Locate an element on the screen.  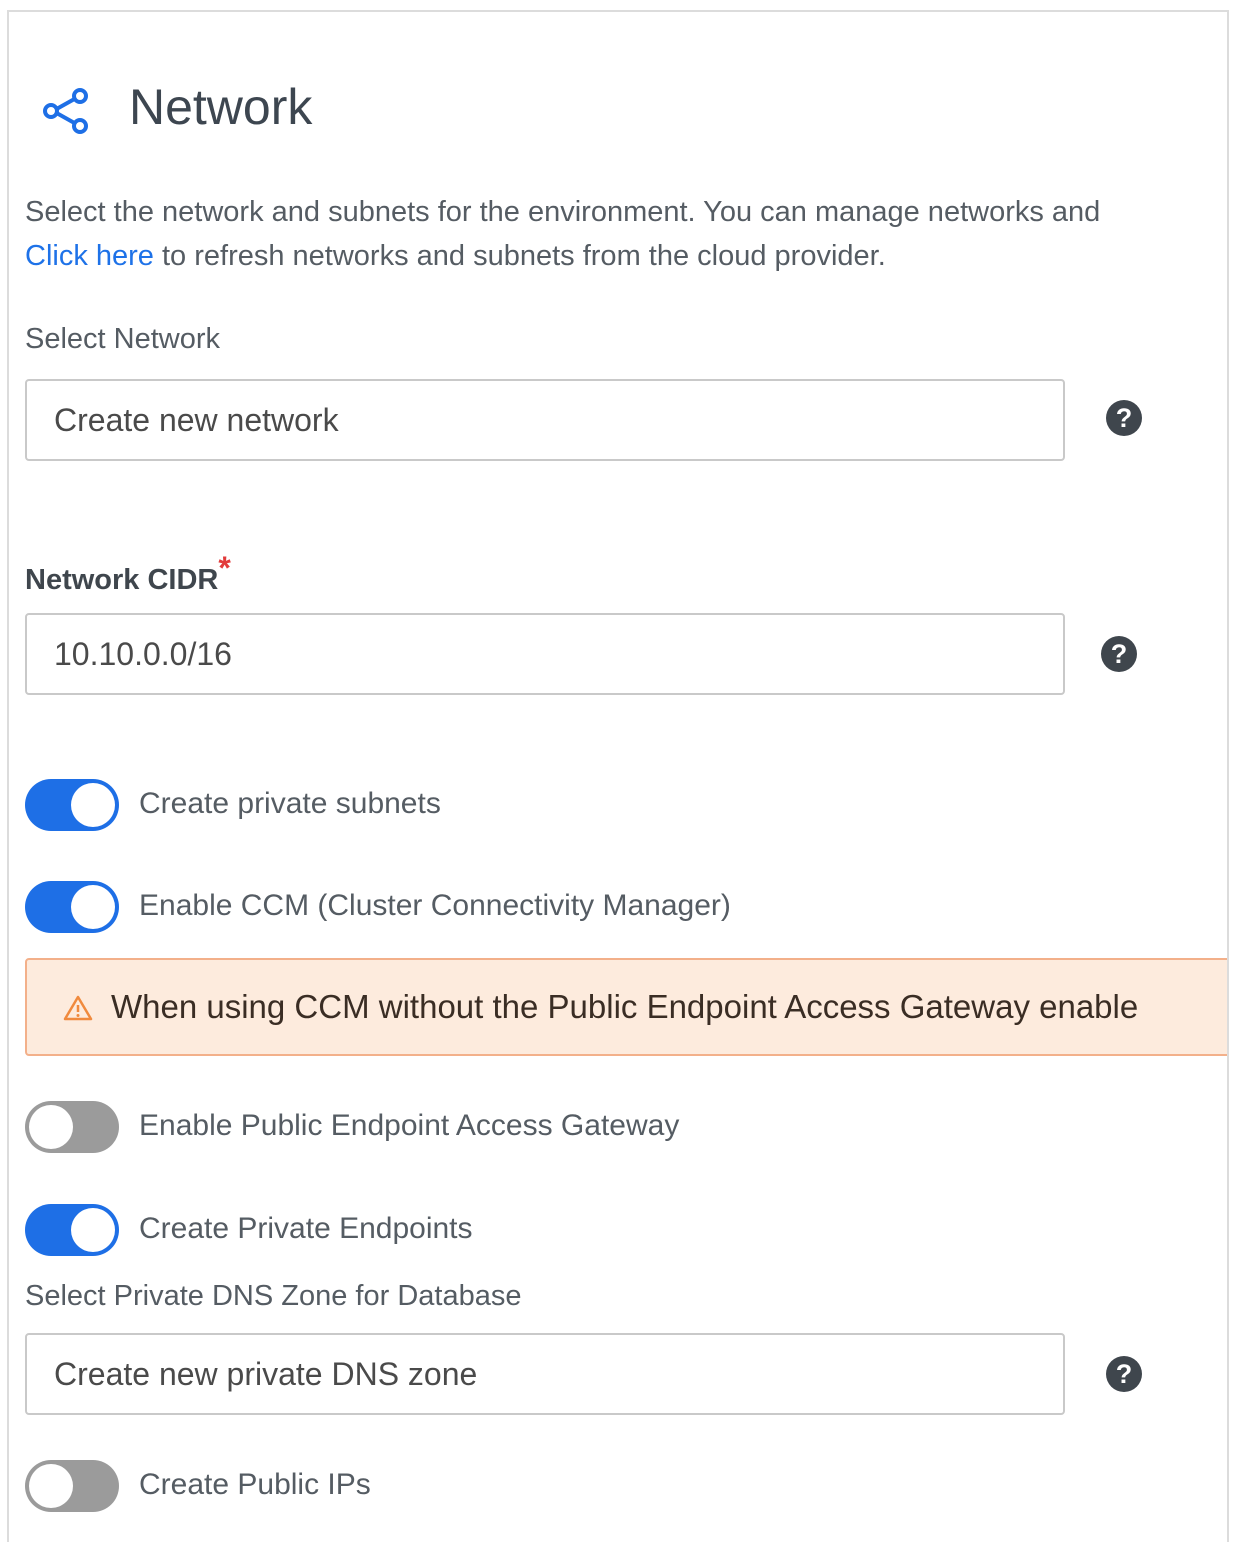
share-network-icon is located at coordinates (65, 111).